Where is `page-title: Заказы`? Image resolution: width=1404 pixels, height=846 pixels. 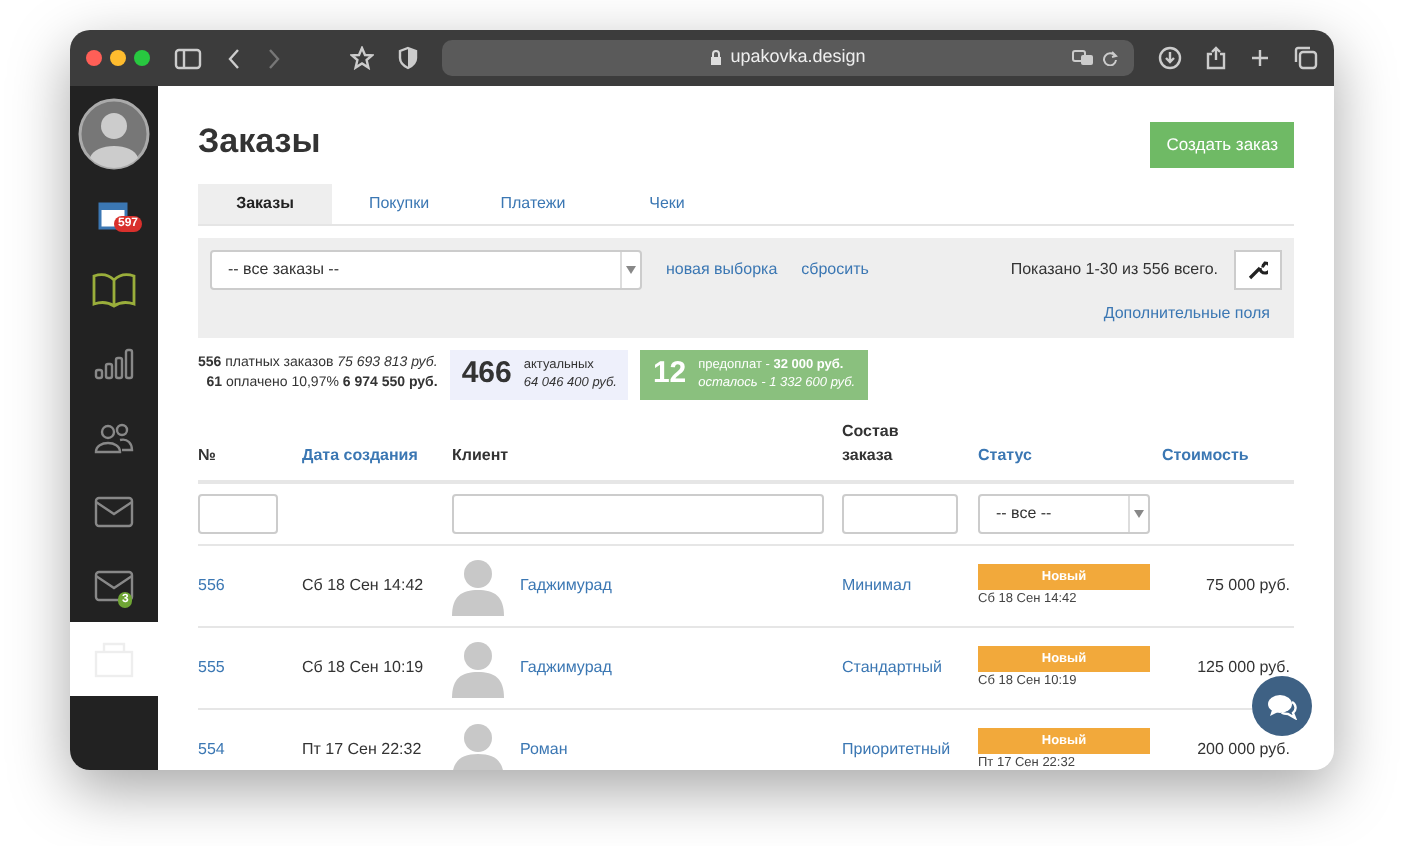
page-title: Заказы is located at coordinates (259, 142).